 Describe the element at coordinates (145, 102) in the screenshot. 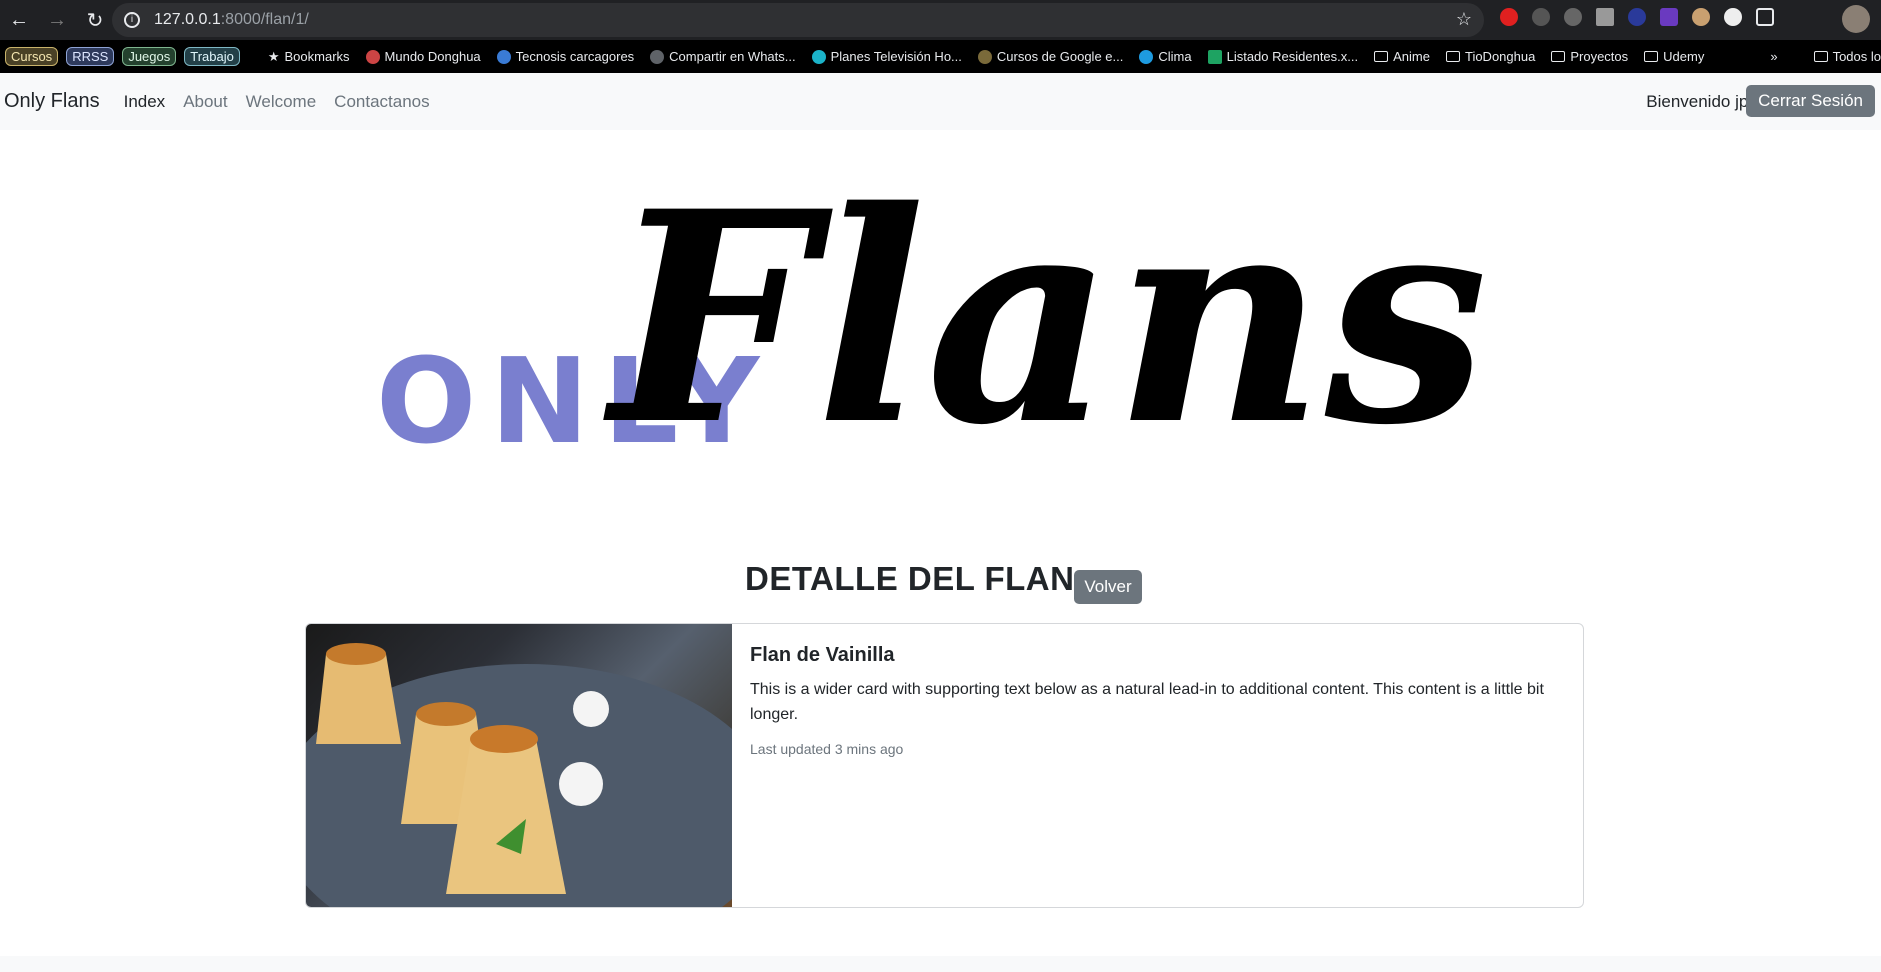

I see `nav-link-index: Index` at that location.